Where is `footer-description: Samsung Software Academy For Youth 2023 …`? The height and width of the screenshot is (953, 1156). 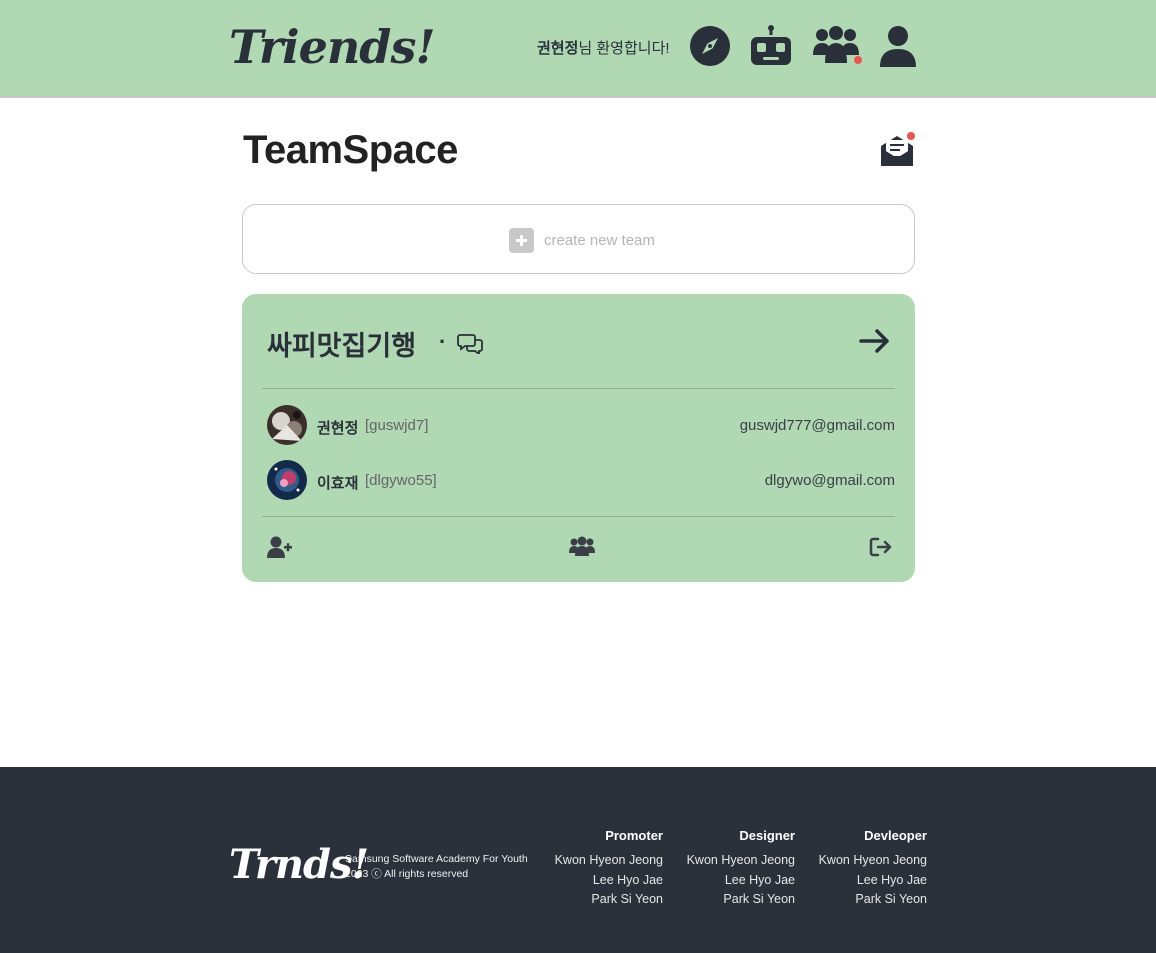
footer-description: Samsung Software Academy For Youth 2023 … is located at coordinates (436, 867).